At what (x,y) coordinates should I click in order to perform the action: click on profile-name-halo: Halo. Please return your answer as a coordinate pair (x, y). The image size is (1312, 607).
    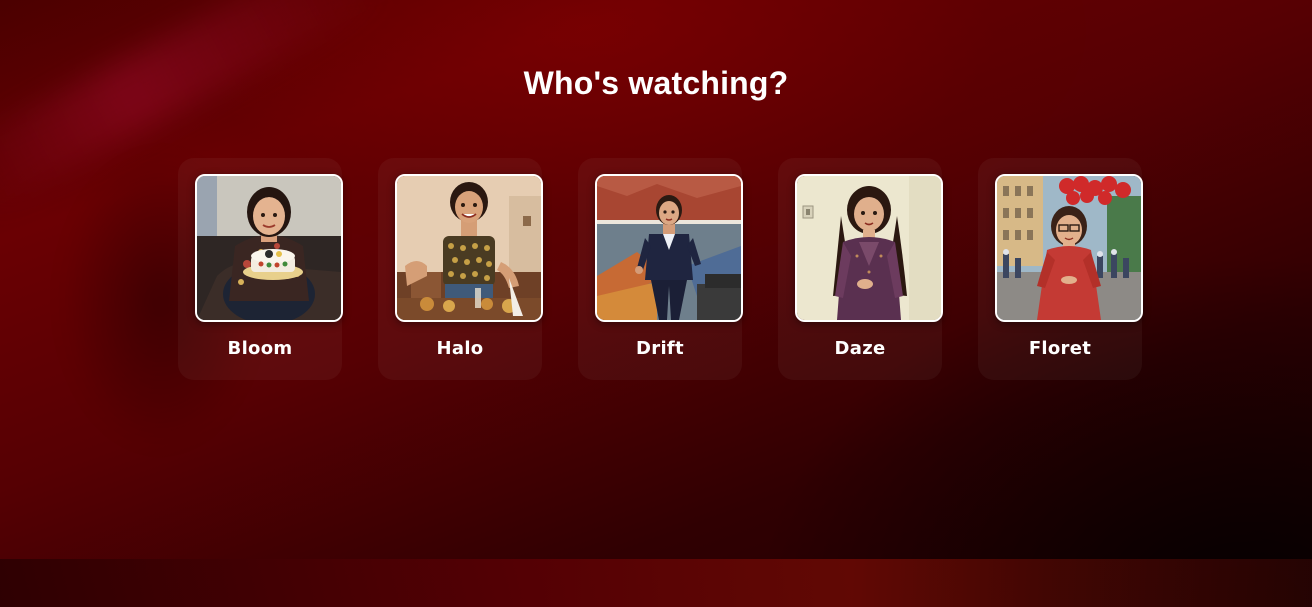
    Looking at the image, I should click on (460, 348).